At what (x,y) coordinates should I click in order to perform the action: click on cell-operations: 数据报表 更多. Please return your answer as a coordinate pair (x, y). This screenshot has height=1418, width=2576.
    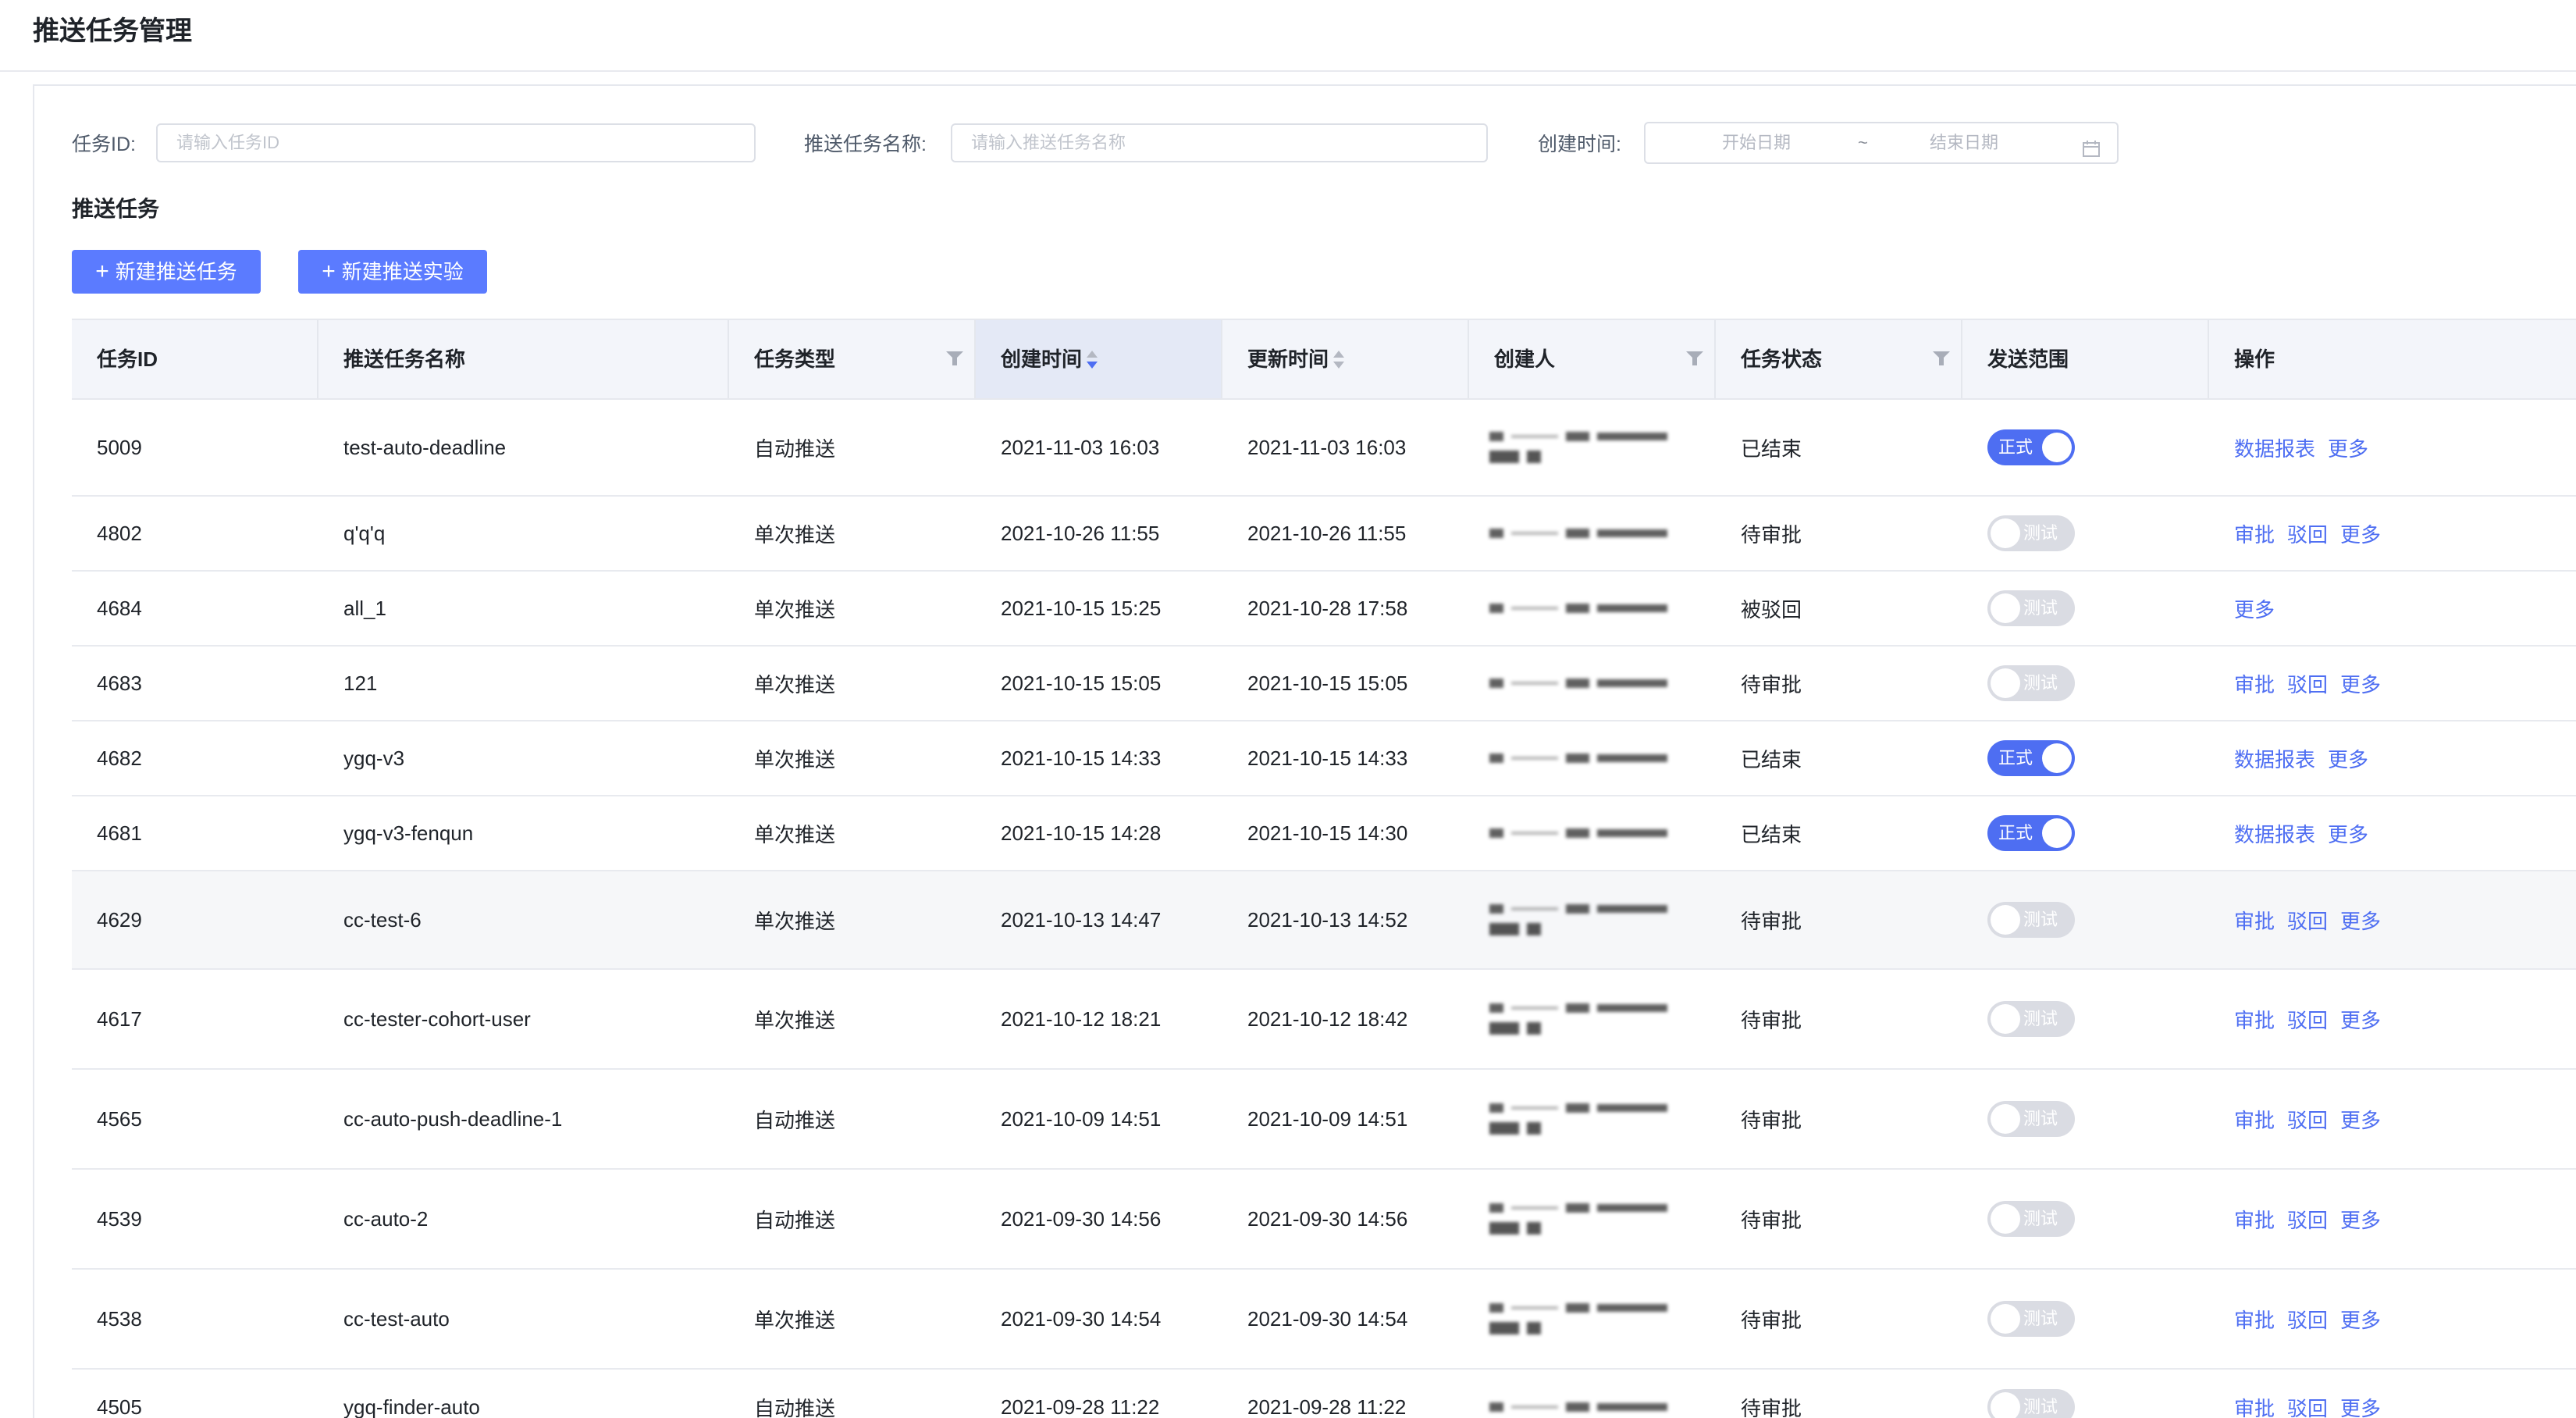
    Looking at the image, I should click on (2392, 833).